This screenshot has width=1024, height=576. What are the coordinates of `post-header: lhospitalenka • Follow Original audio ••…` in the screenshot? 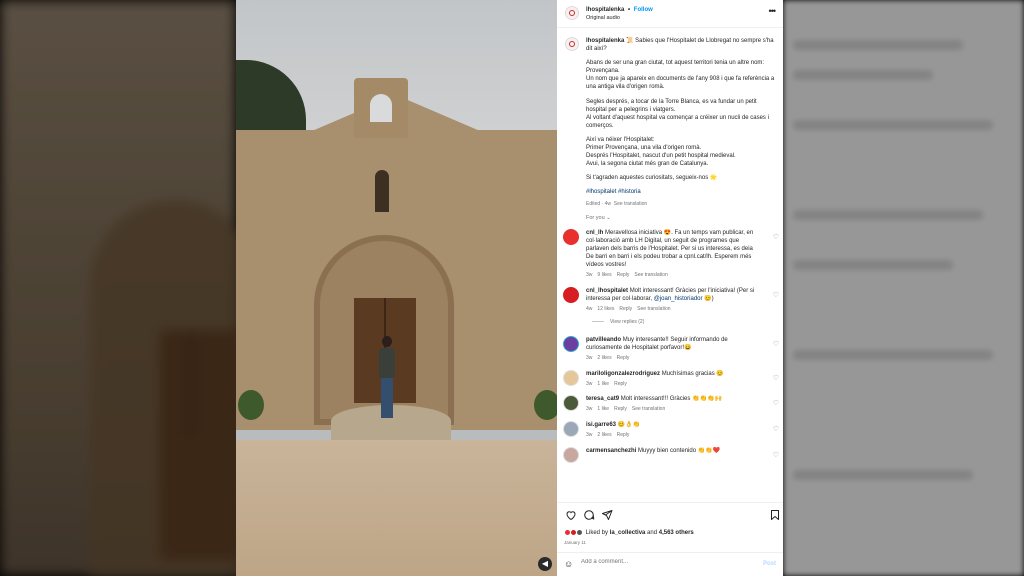 It's located at (670, 14).